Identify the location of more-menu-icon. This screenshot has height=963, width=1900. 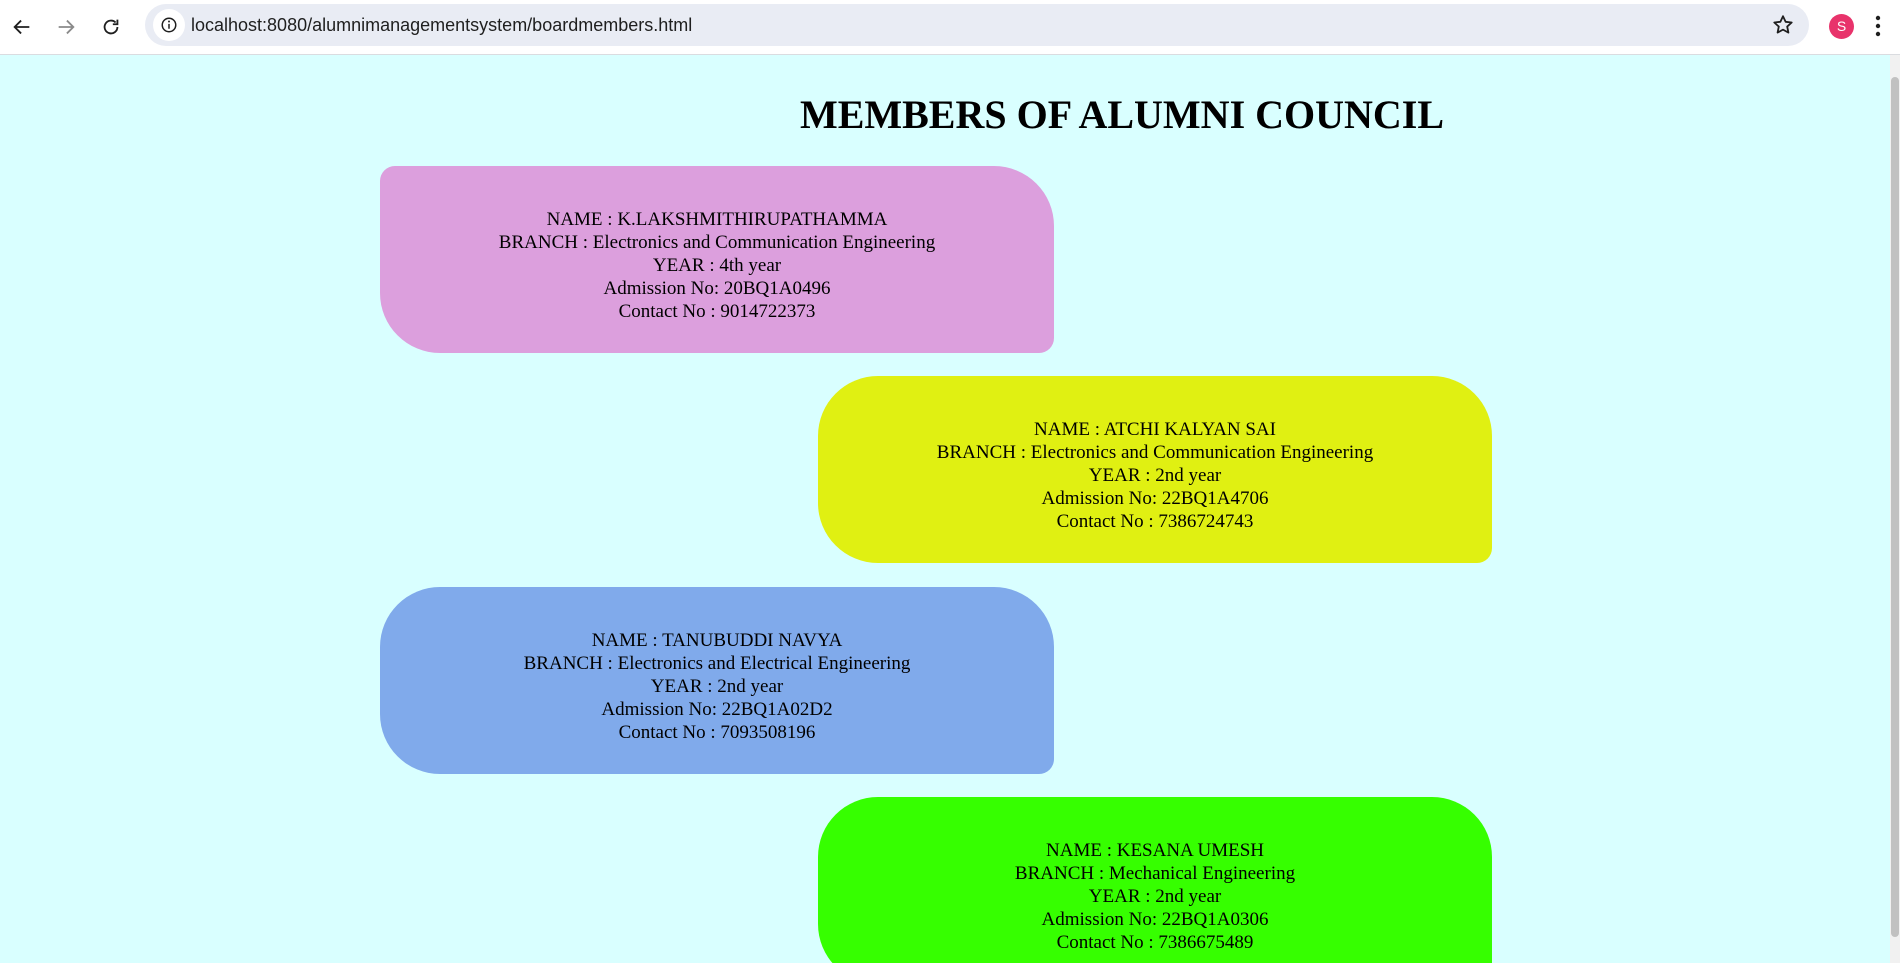
(1878, 26).